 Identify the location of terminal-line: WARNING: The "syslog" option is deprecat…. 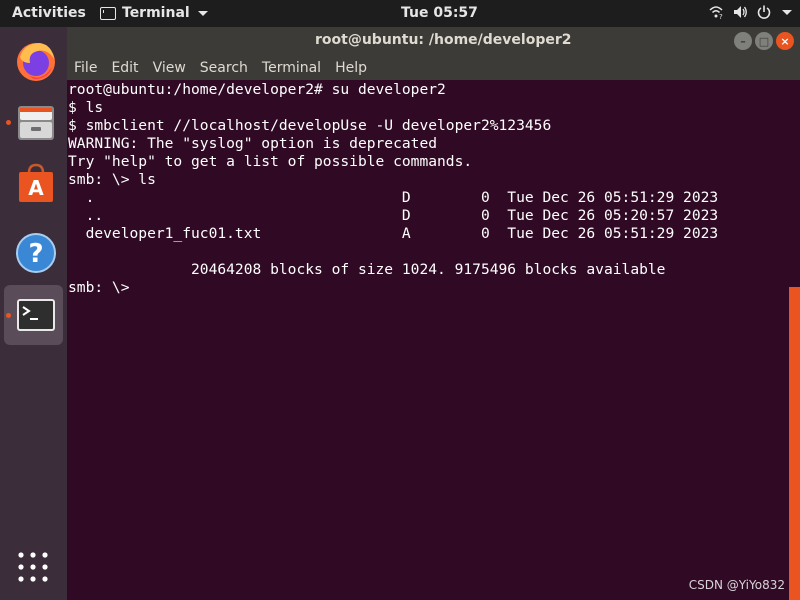
(253, 143).